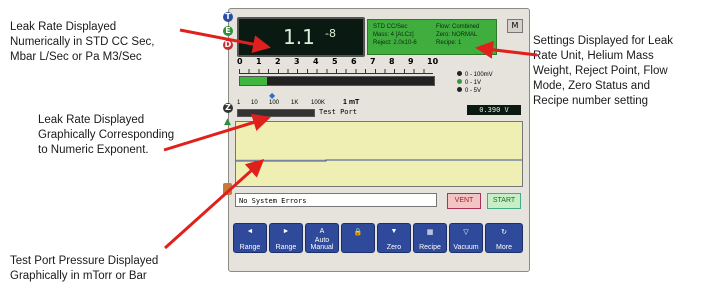  I want to click on callout-line: Mode, Zero Status and, so click(591, 86).